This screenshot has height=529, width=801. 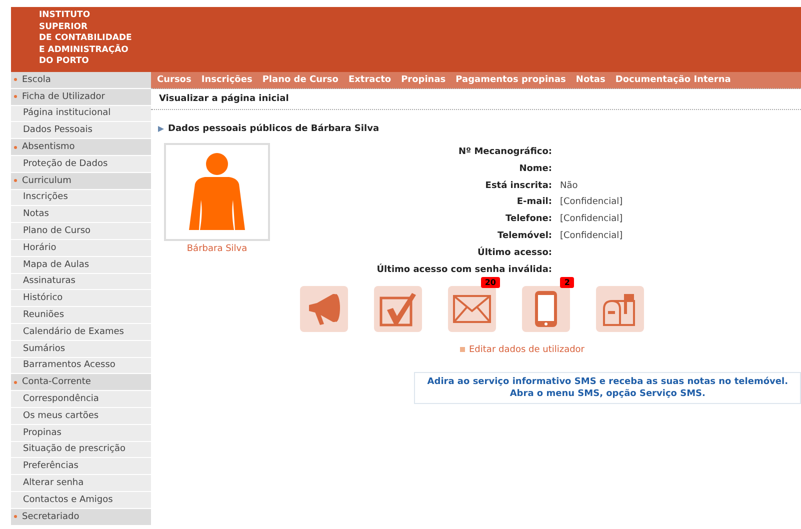 I want to click on notice-text: Abra o menu SMS, opção Serviço SMS., so click(x=608, y=394).